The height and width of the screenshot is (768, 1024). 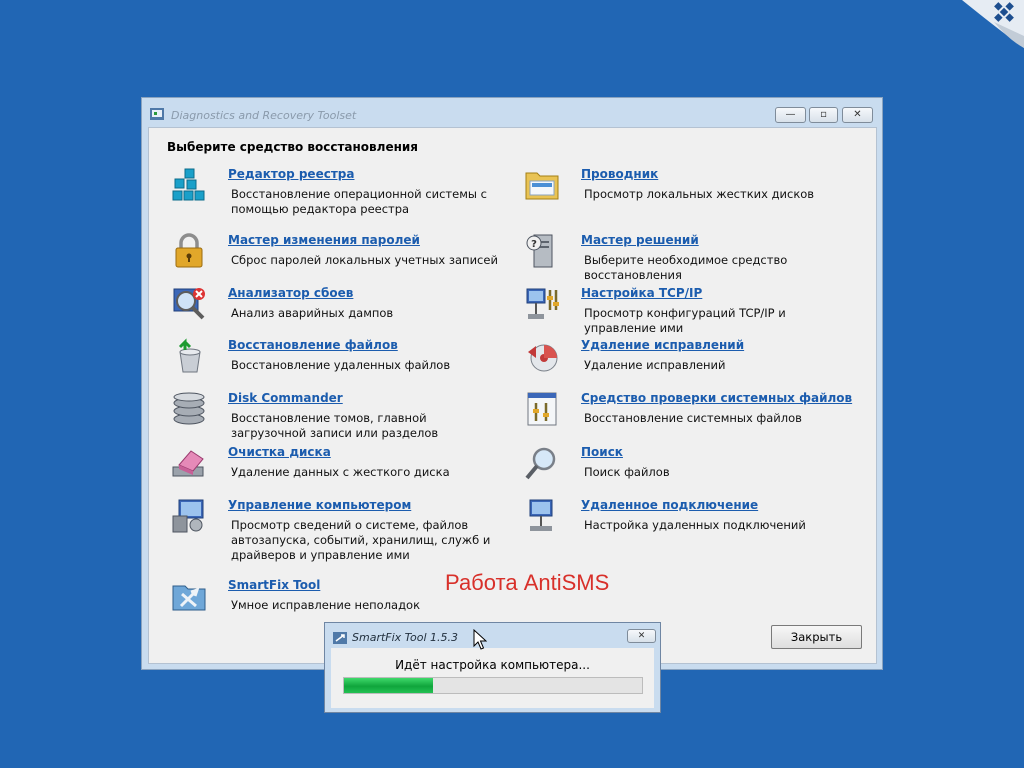 I want to click on tool-link: Disk Commander, so click(x=285, y=398).